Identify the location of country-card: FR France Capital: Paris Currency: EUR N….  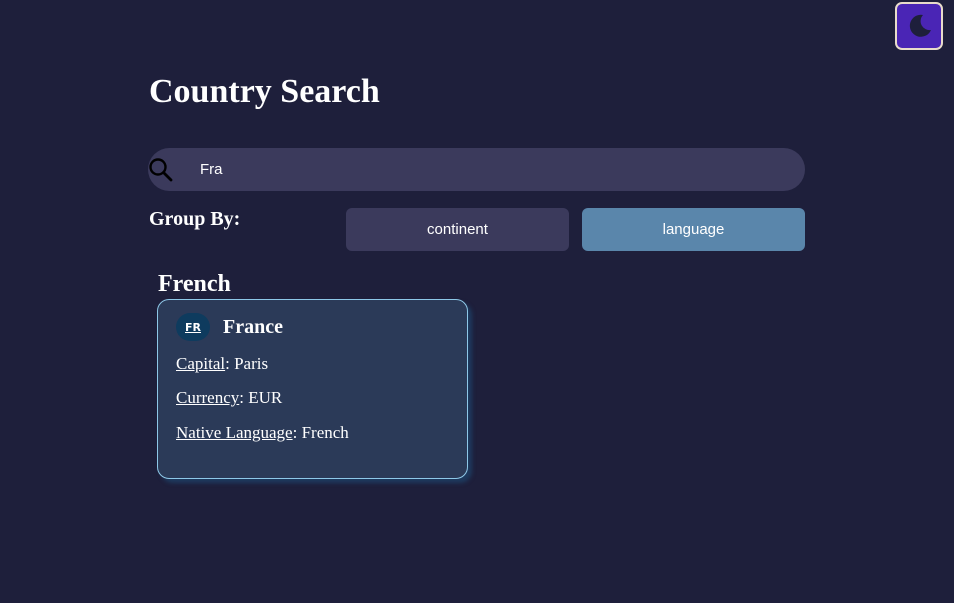
(312, 389).